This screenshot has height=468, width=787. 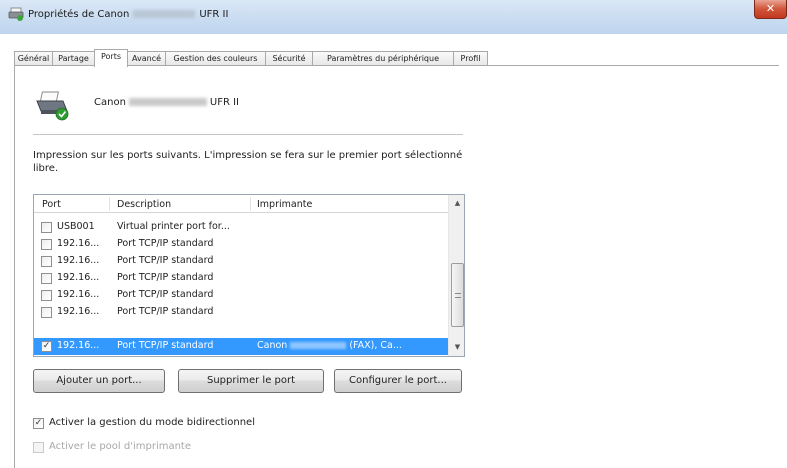 What do you see at coordinates (215, 58) in the screenshot?
I see `tab-color-management: Gestion des couleurs` at bounding box center [215, 58].